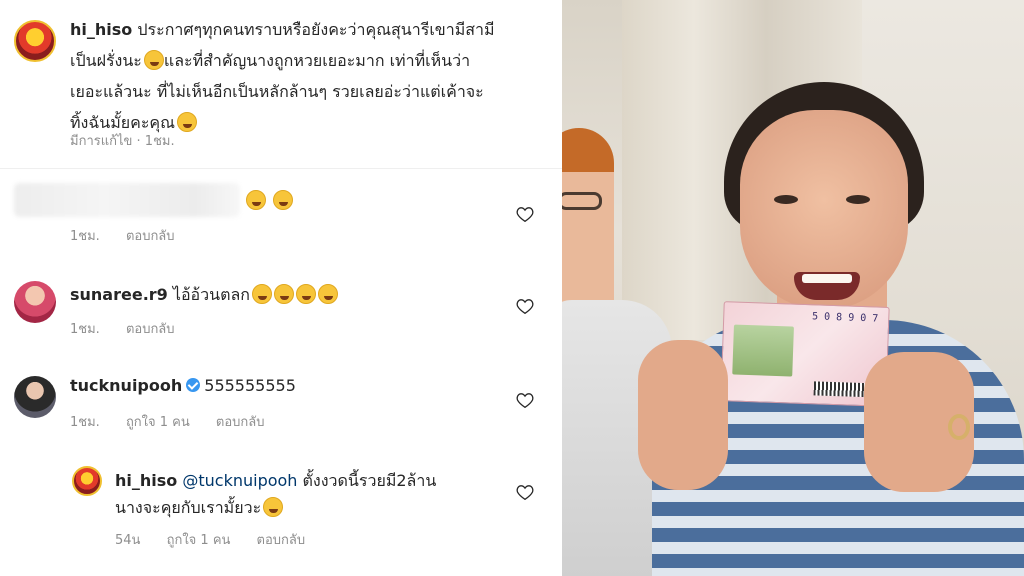  I want to click on rofl-emoji-icon, so click(283, 200).